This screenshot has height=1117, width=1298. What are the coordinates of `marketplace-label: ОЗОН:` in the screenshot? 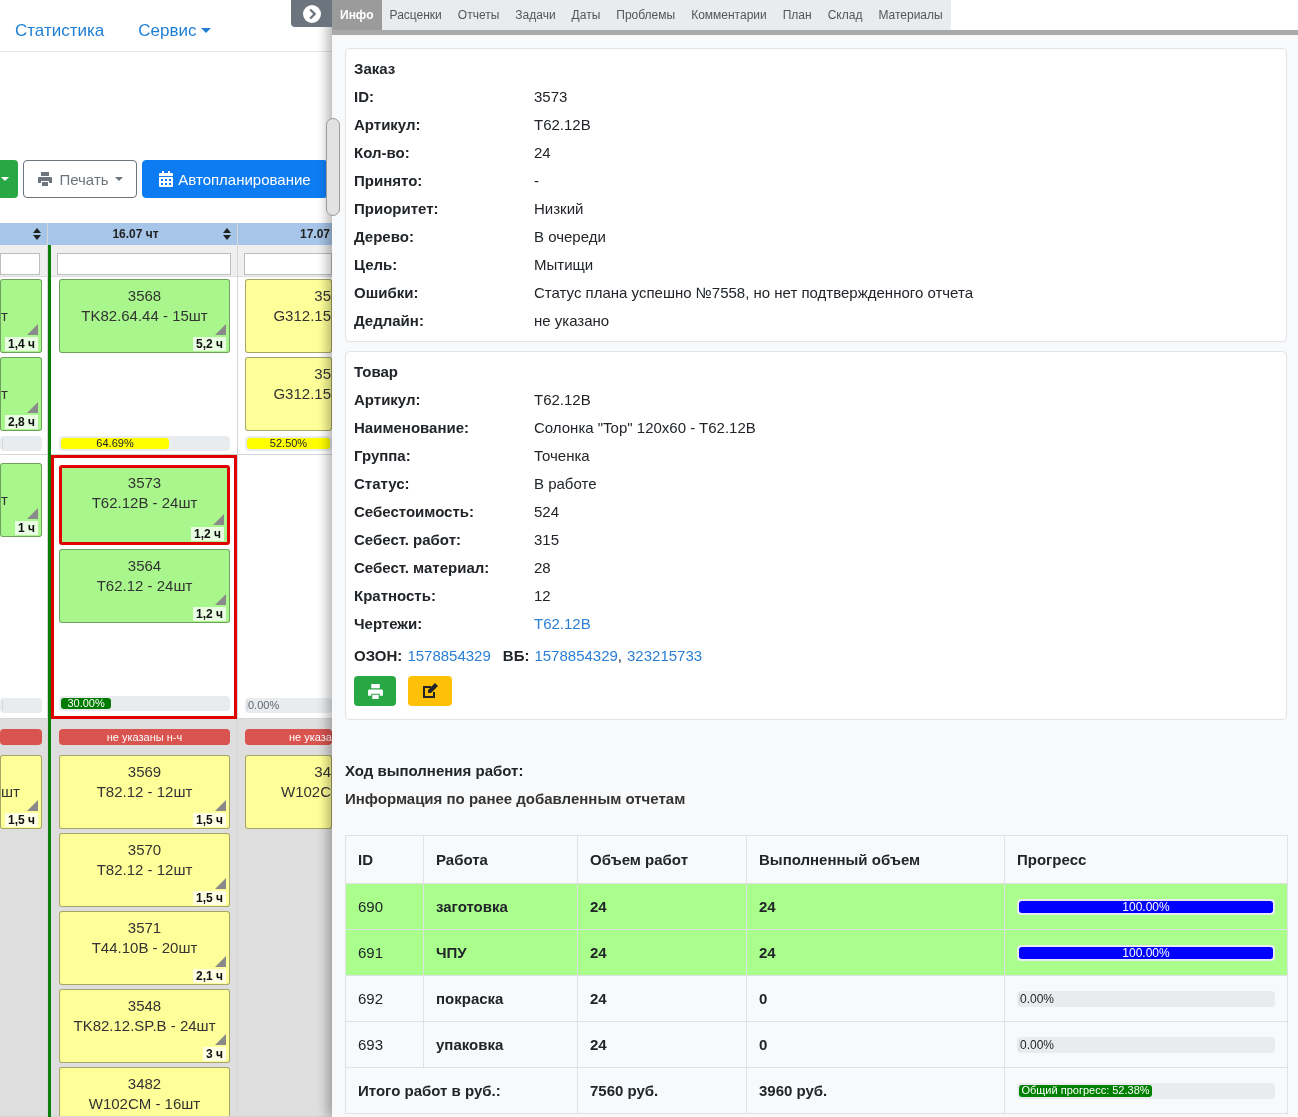 It's located at (378, 656).